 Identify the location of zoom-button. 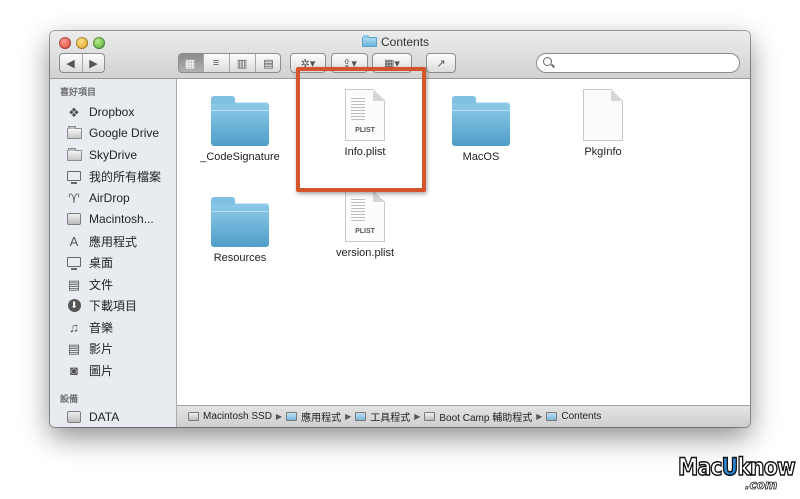
(99, 43).